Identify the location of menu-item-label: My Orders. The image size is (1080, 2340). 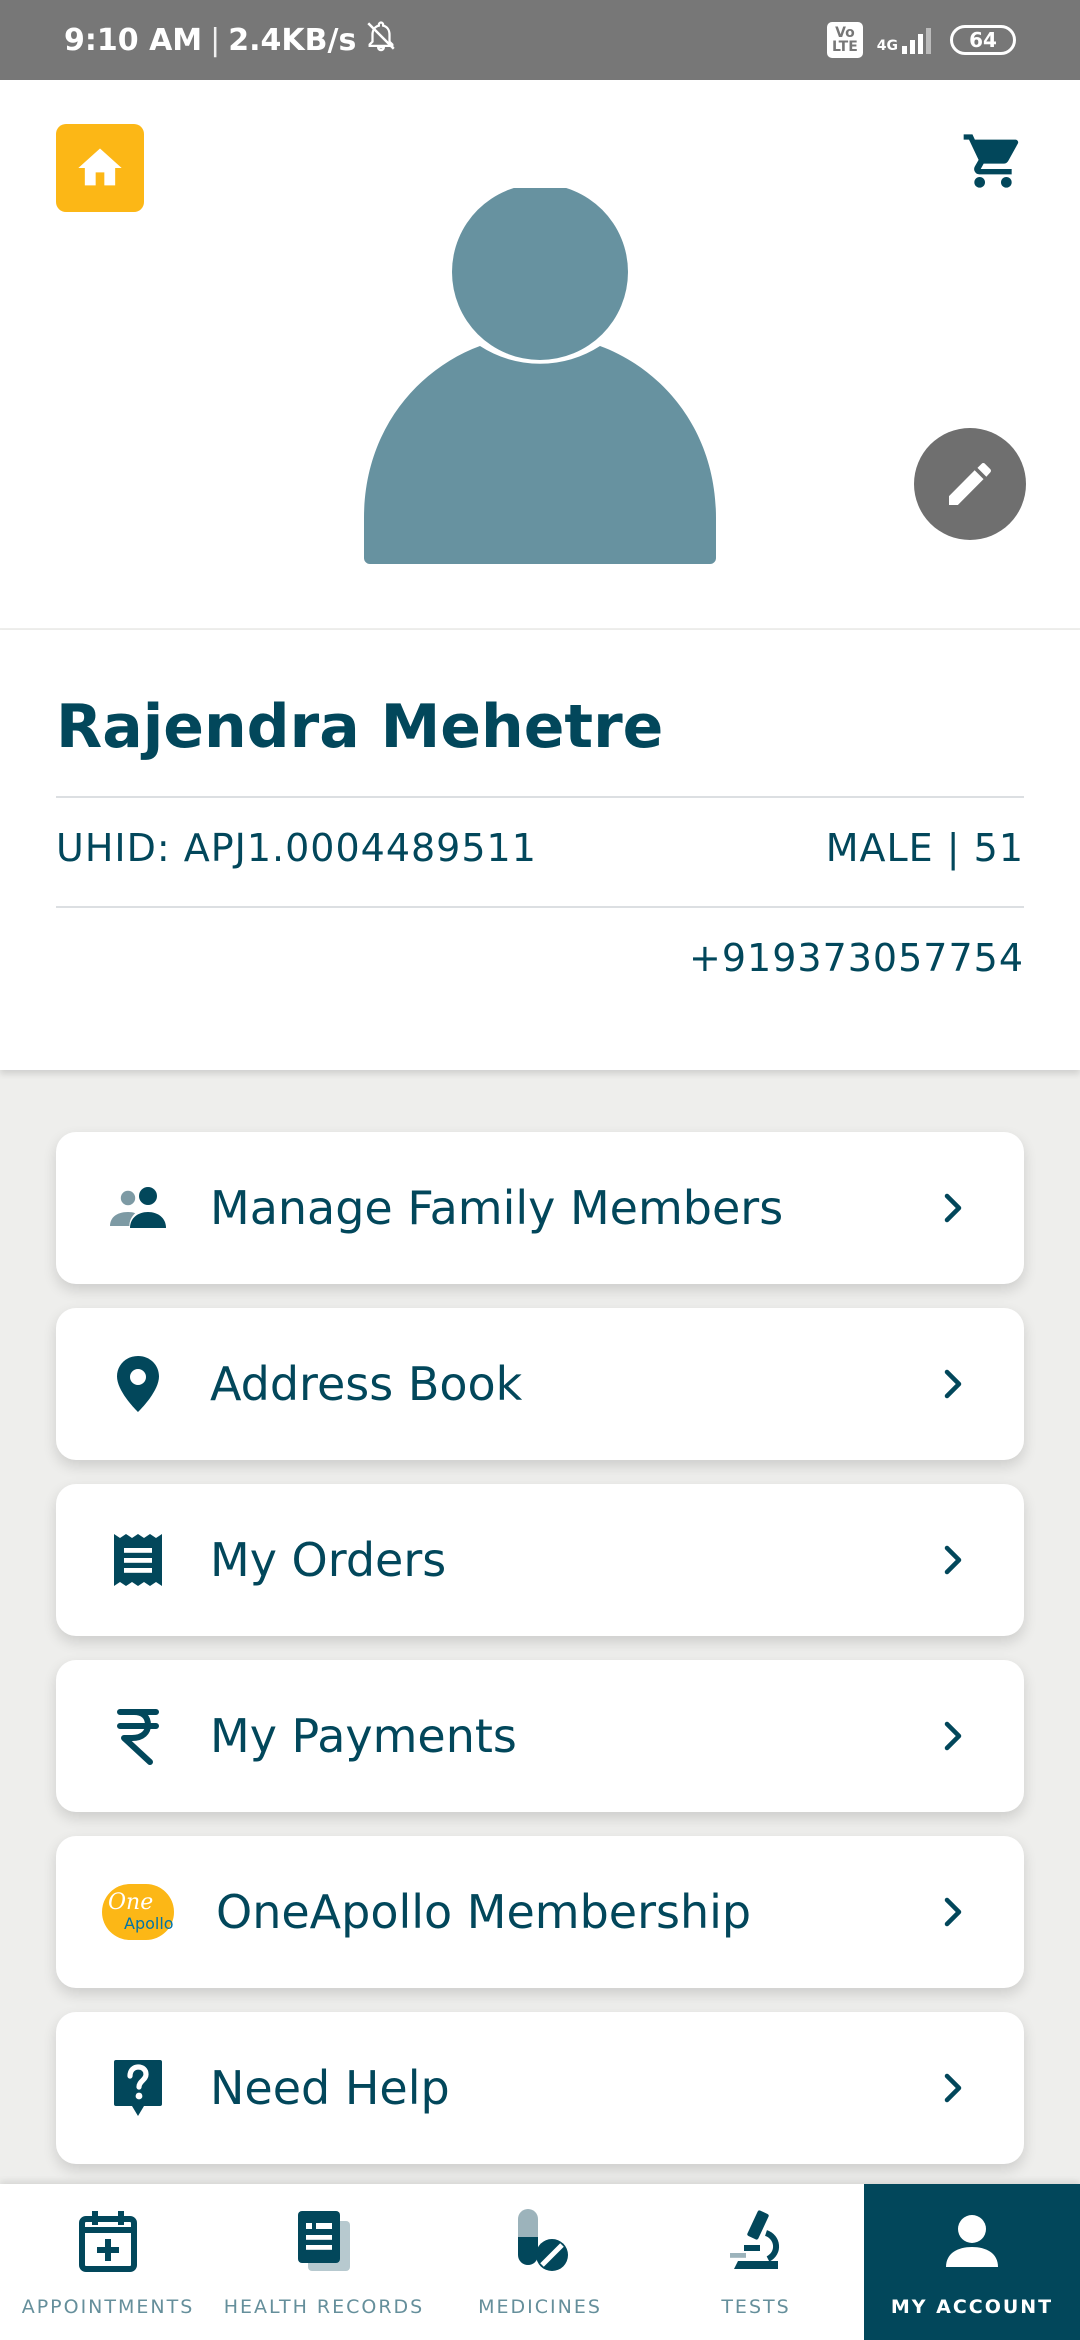
(328, 1560).